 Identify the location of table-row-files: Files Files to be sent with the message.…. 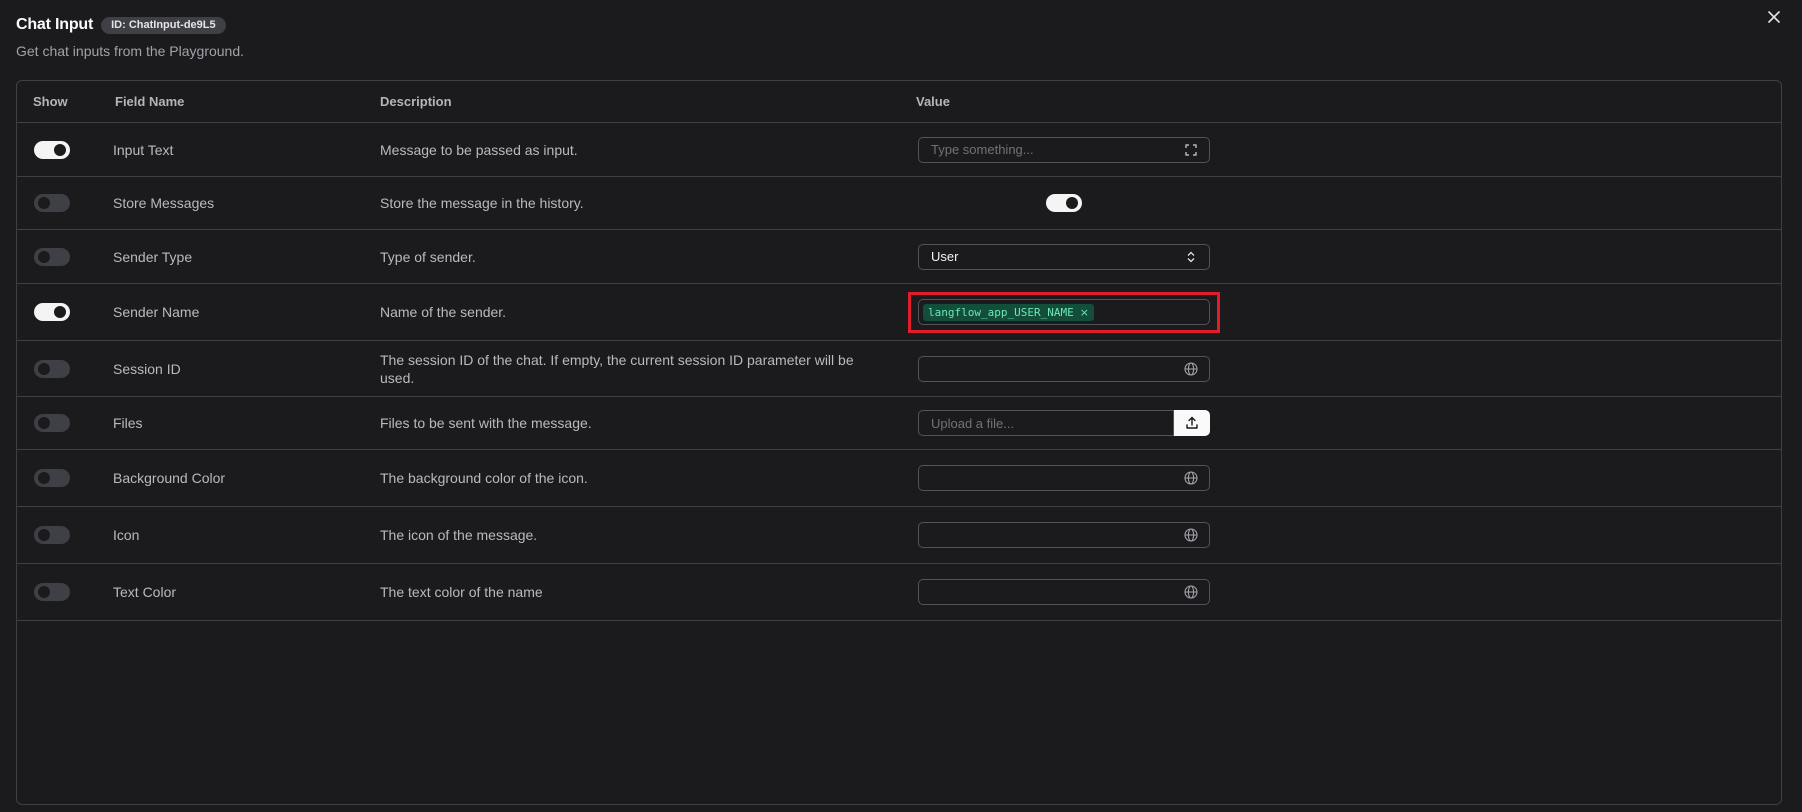
(899, 423).